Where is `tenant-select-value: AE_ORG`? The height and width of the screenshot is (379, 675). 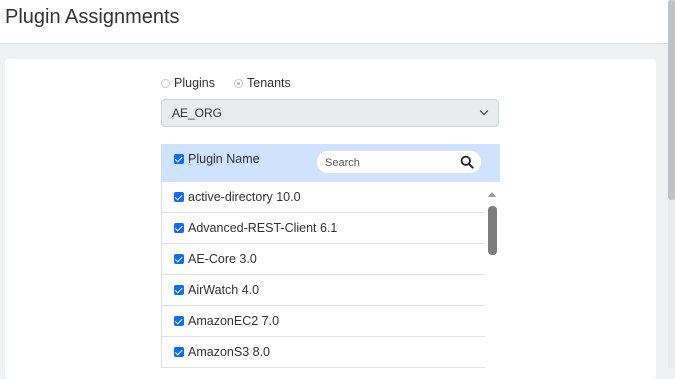 tenant-select-value: AE_ORG is located at coordinates (197, 113).